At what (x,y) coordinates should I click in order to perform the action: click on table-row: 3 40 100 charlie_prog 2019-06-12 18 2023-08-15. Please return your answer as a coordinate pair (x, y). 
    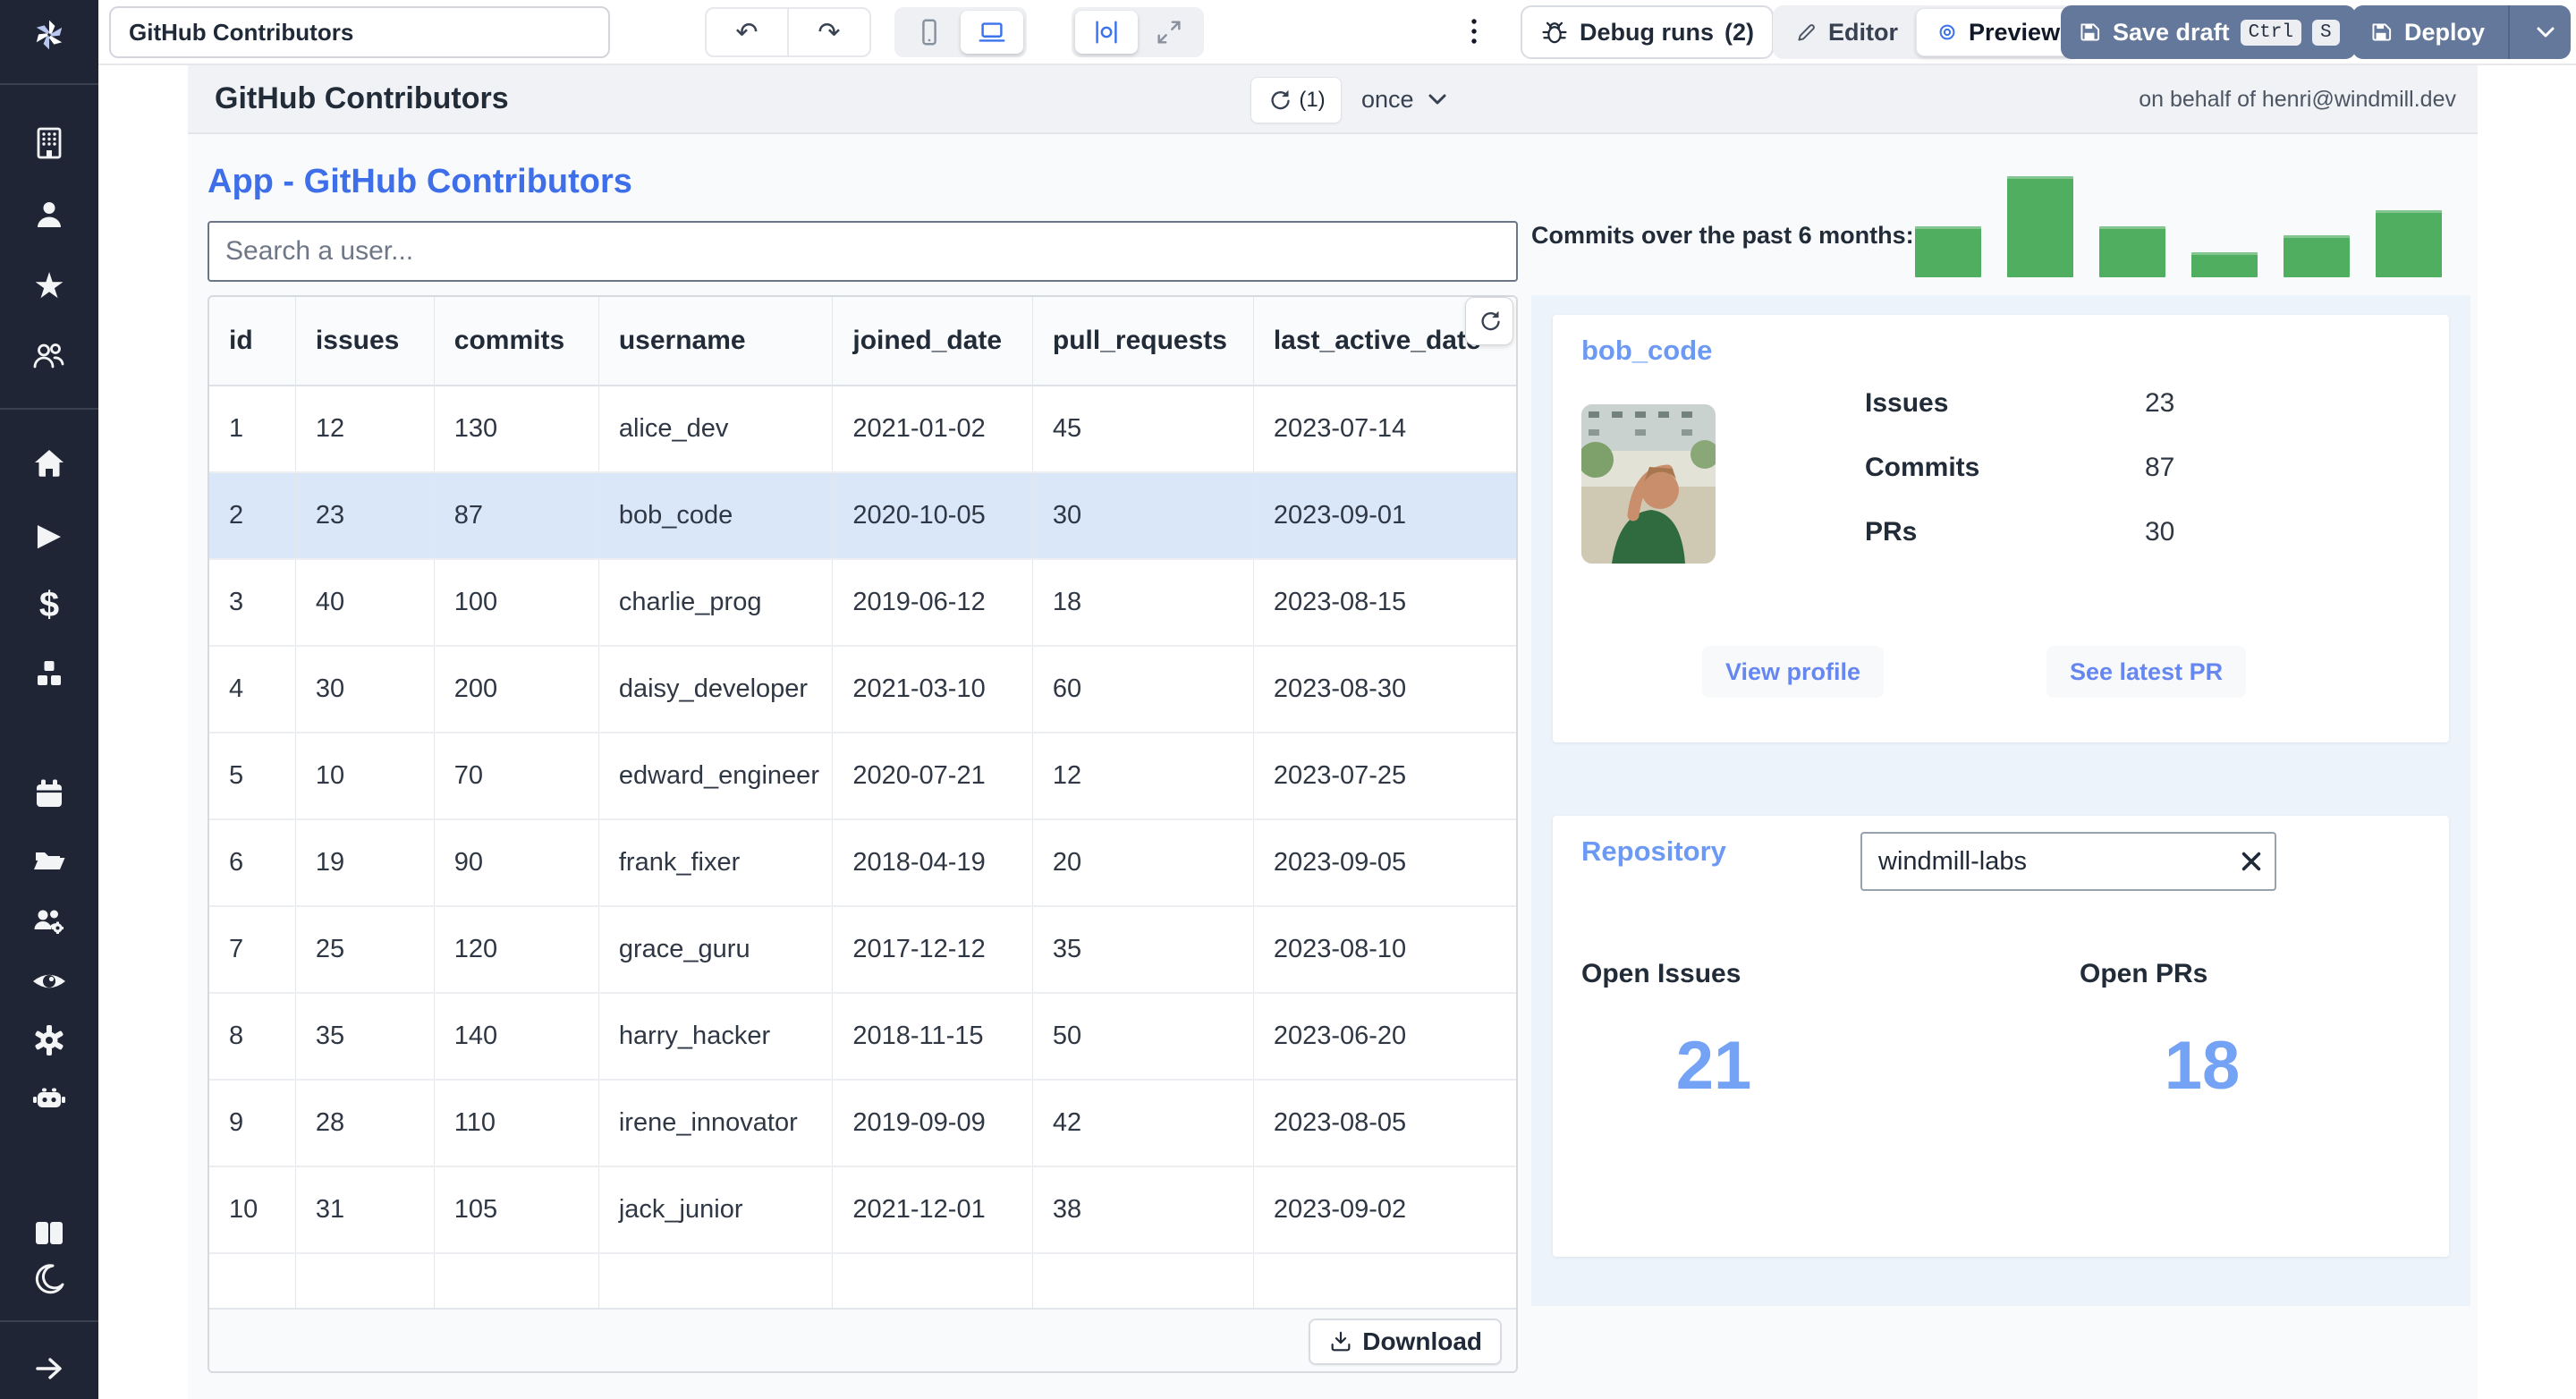
    Looking at the image, I should click on (862, 602).